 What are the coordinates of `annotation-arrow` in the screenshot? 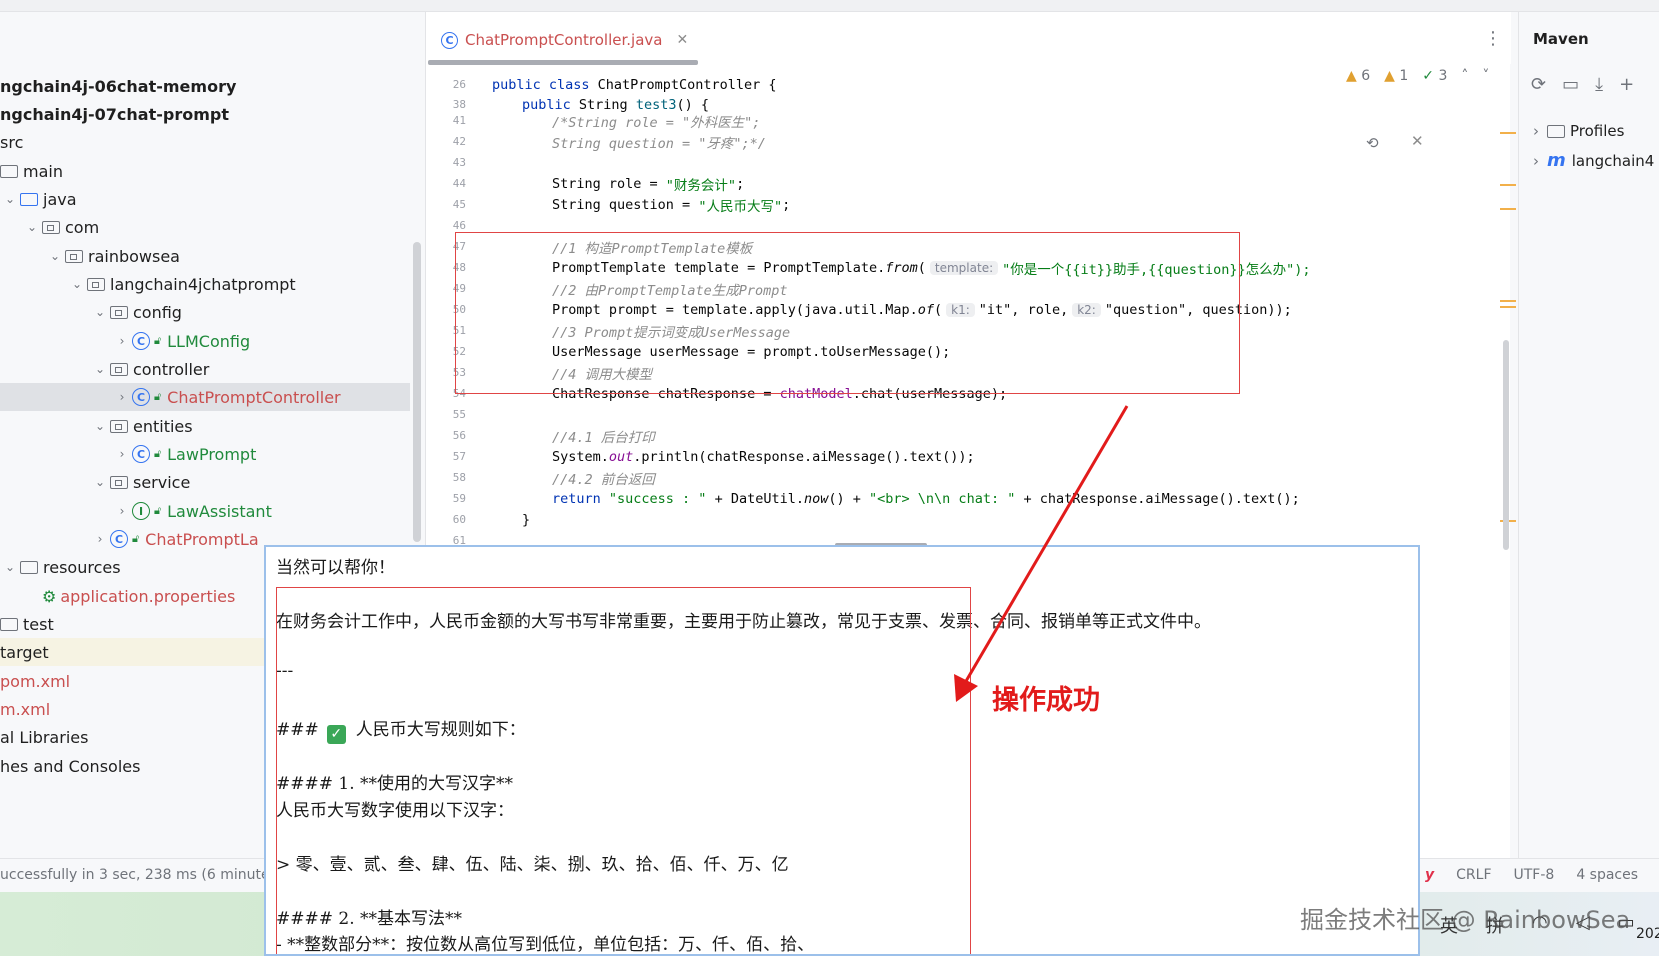 It's located at (1041, 553).